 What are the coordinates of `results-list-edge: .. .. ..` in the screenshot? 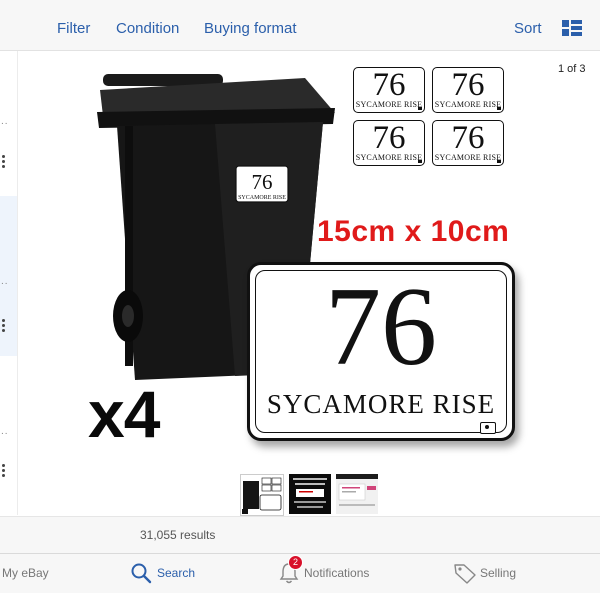 It's located at (9, 283).